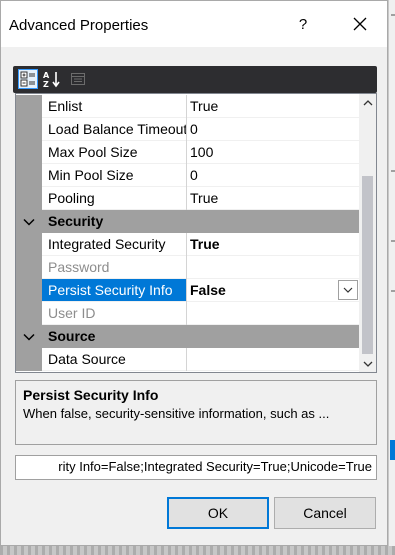  What do you see at coordinates (114, 198) in the screenshot?
I see `property-name: Pooling` at bounding box center [114, 198].